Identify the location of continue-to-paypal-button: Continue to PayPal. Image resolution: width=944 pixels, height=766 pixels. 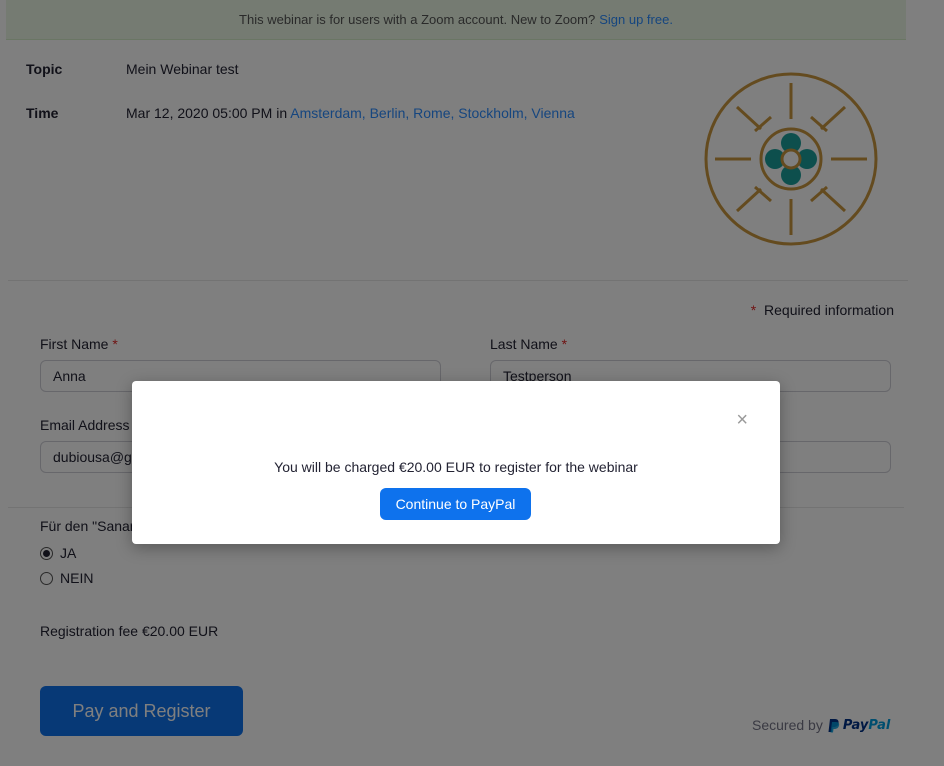
(455, 504).